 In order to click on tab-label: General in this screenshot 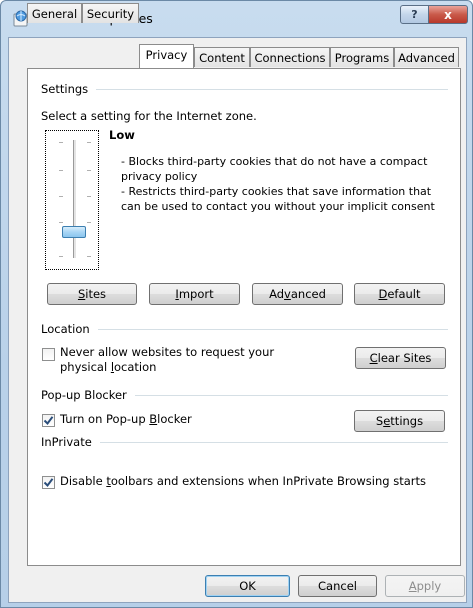, I will do `click(54, 14)`.